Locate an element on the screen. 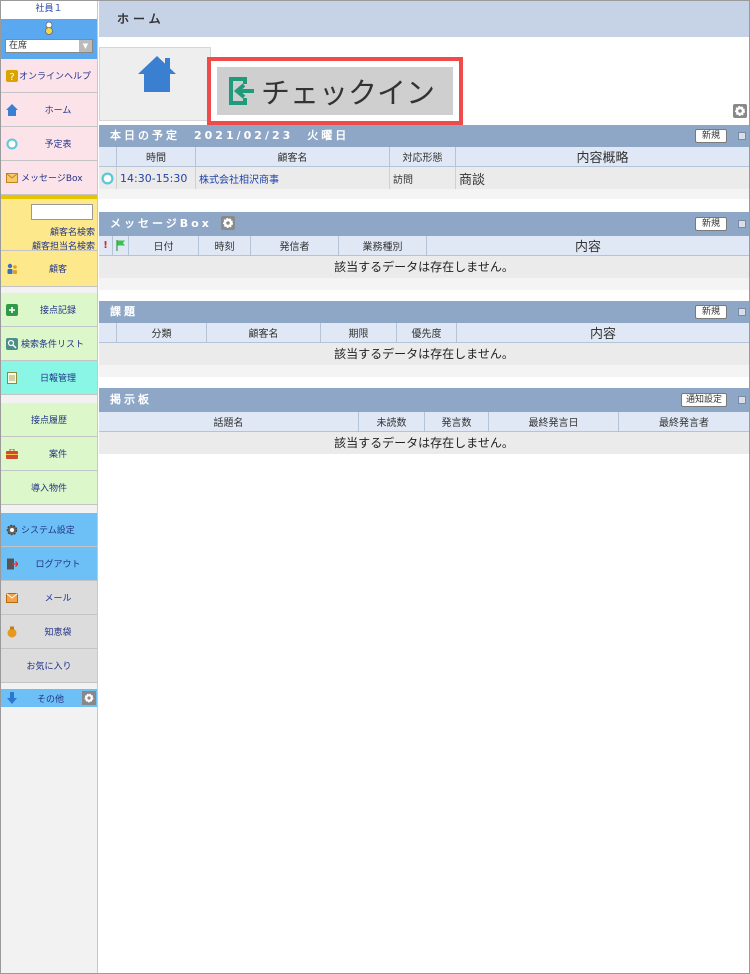 The image size is (750, 974). status-select: 在席 ▼ is located at coordinates (49, 46).